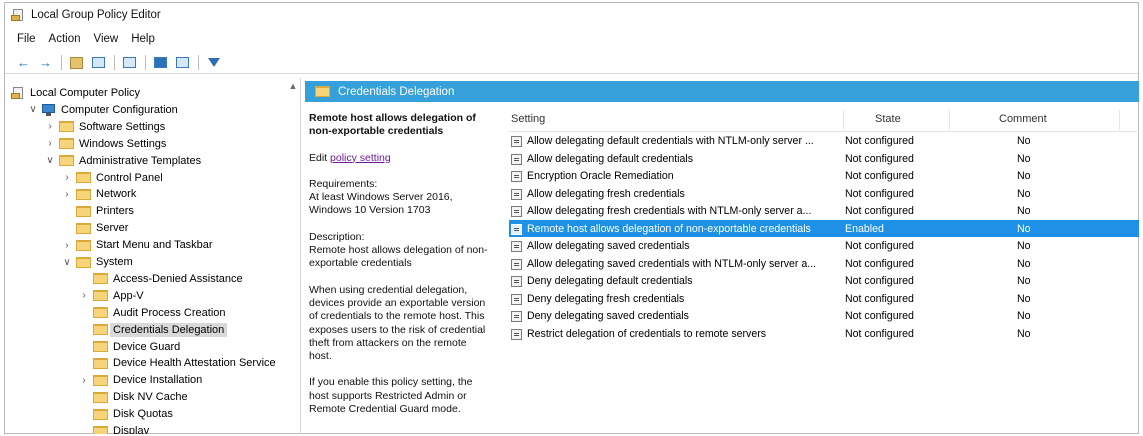  Describe the element at coordinates (45, 63) in the screenshot. I see `forward-arrow-icon: →` at that location.